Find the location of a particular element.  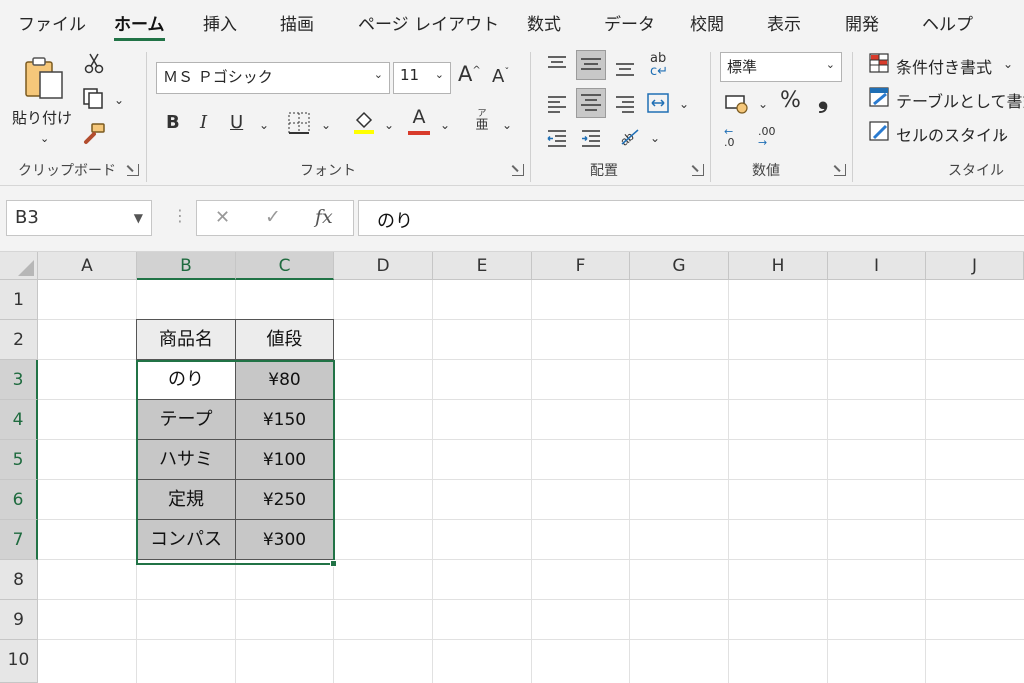

row-header-6: 6 is located at coordinates (19, 500).